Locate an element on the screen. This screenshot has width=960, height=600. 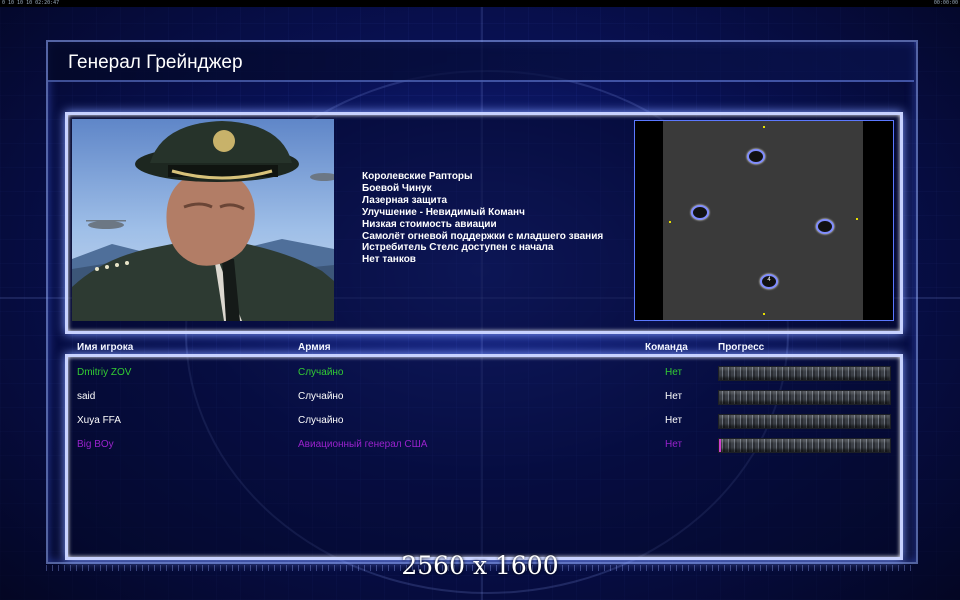
minimap: 4 is located at coordinates (764, 220).